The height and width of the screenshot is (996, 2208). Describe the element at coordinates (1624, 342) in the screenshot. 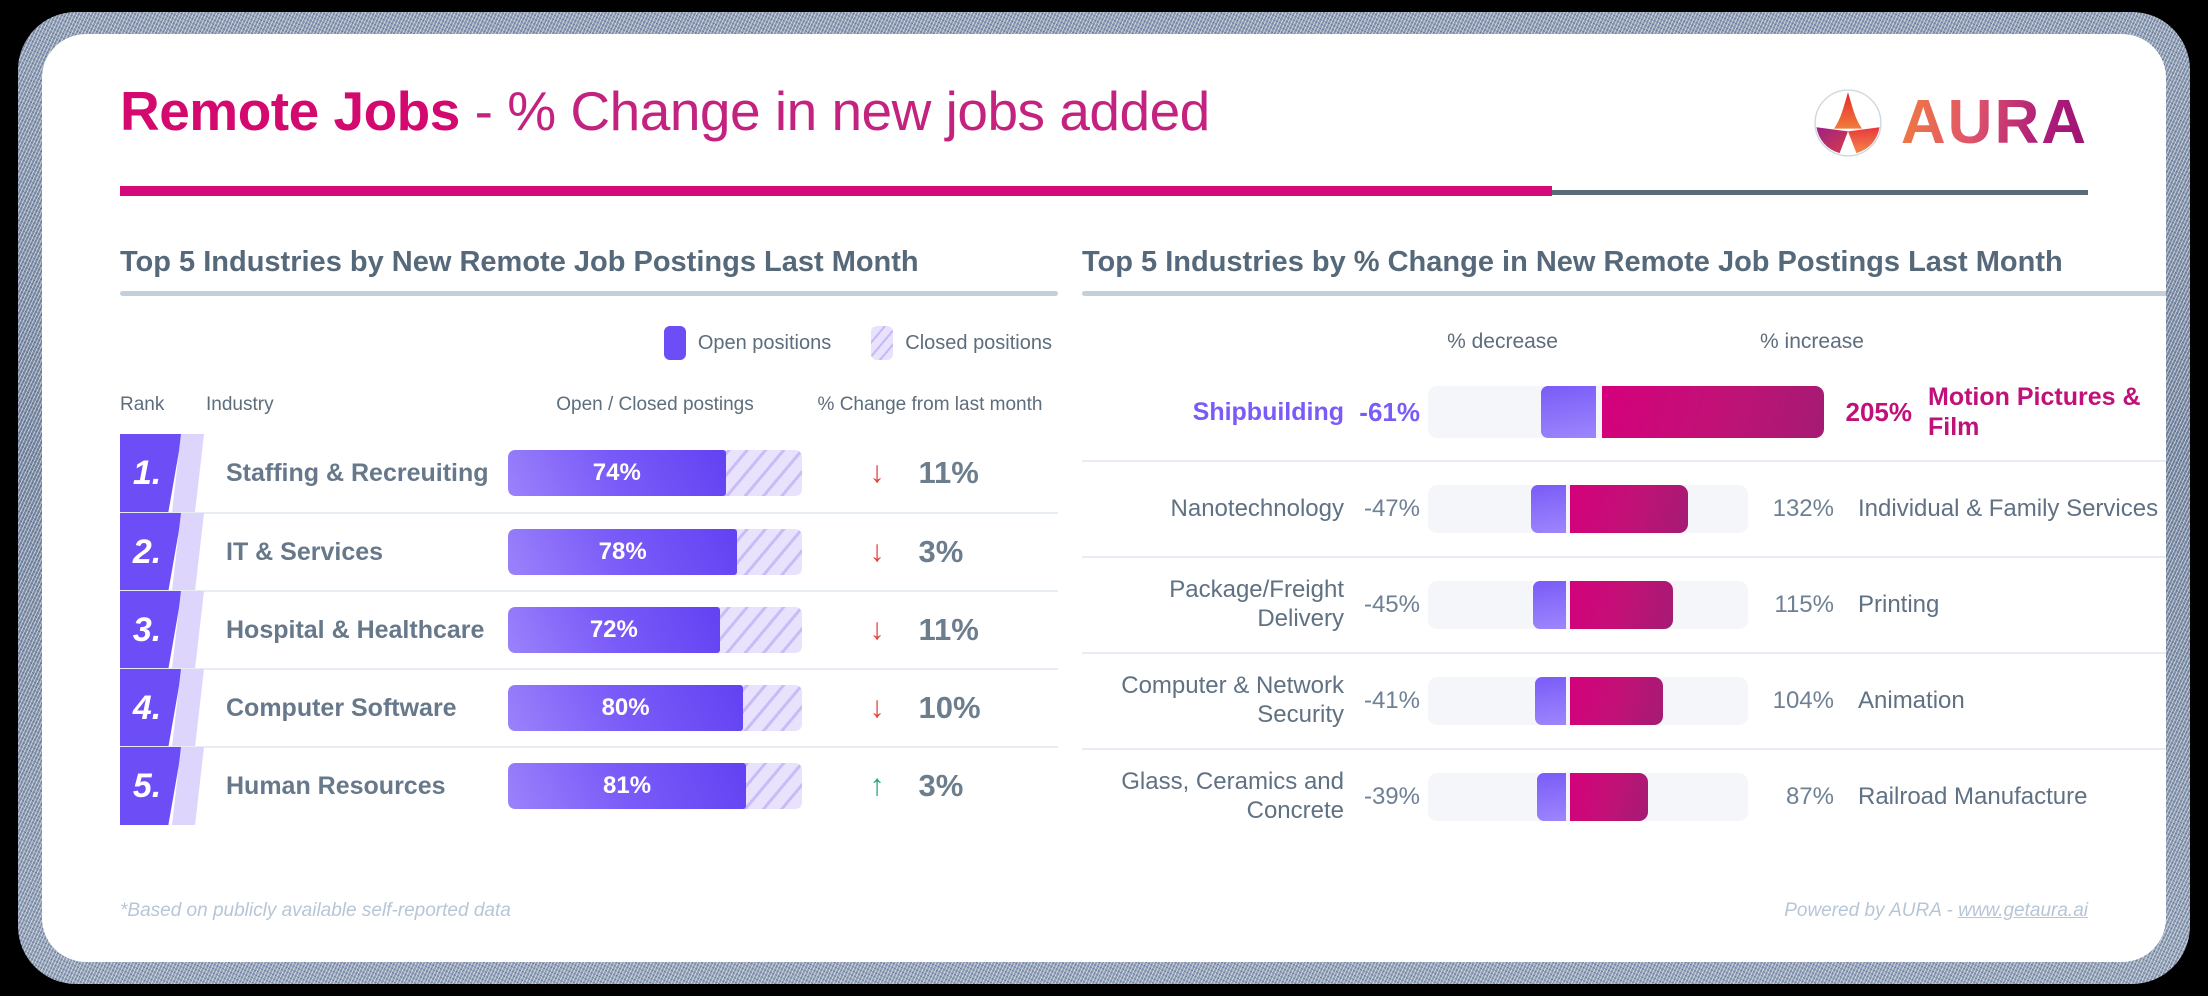

I see `diverging-axis-labels: % decrease % increase` at that location.